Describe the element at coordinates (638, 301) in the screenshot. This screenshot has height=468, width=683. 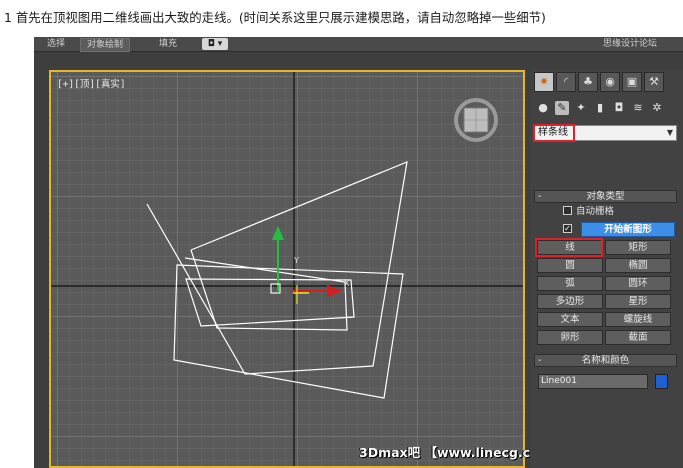
I see `star-button: 星形` at that location.